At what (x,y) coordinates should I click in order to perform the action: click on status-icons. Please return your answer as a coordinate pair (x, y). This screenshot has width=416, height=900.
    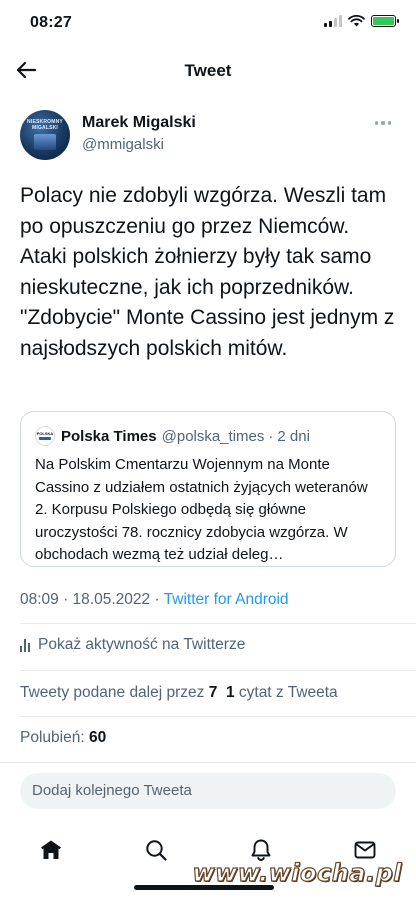
    Looking at the image, I should click on (361, 21).